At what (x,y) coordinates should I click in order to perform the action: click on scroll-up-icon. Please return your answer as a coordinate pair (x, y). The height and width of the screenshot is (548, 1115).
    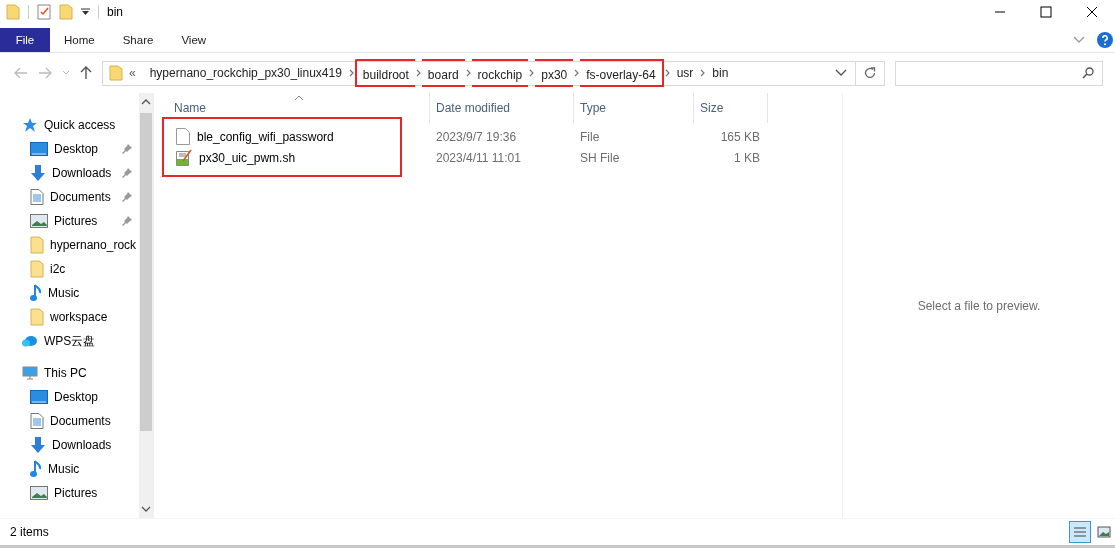
    Looking at the image, I should click on (146, 102).